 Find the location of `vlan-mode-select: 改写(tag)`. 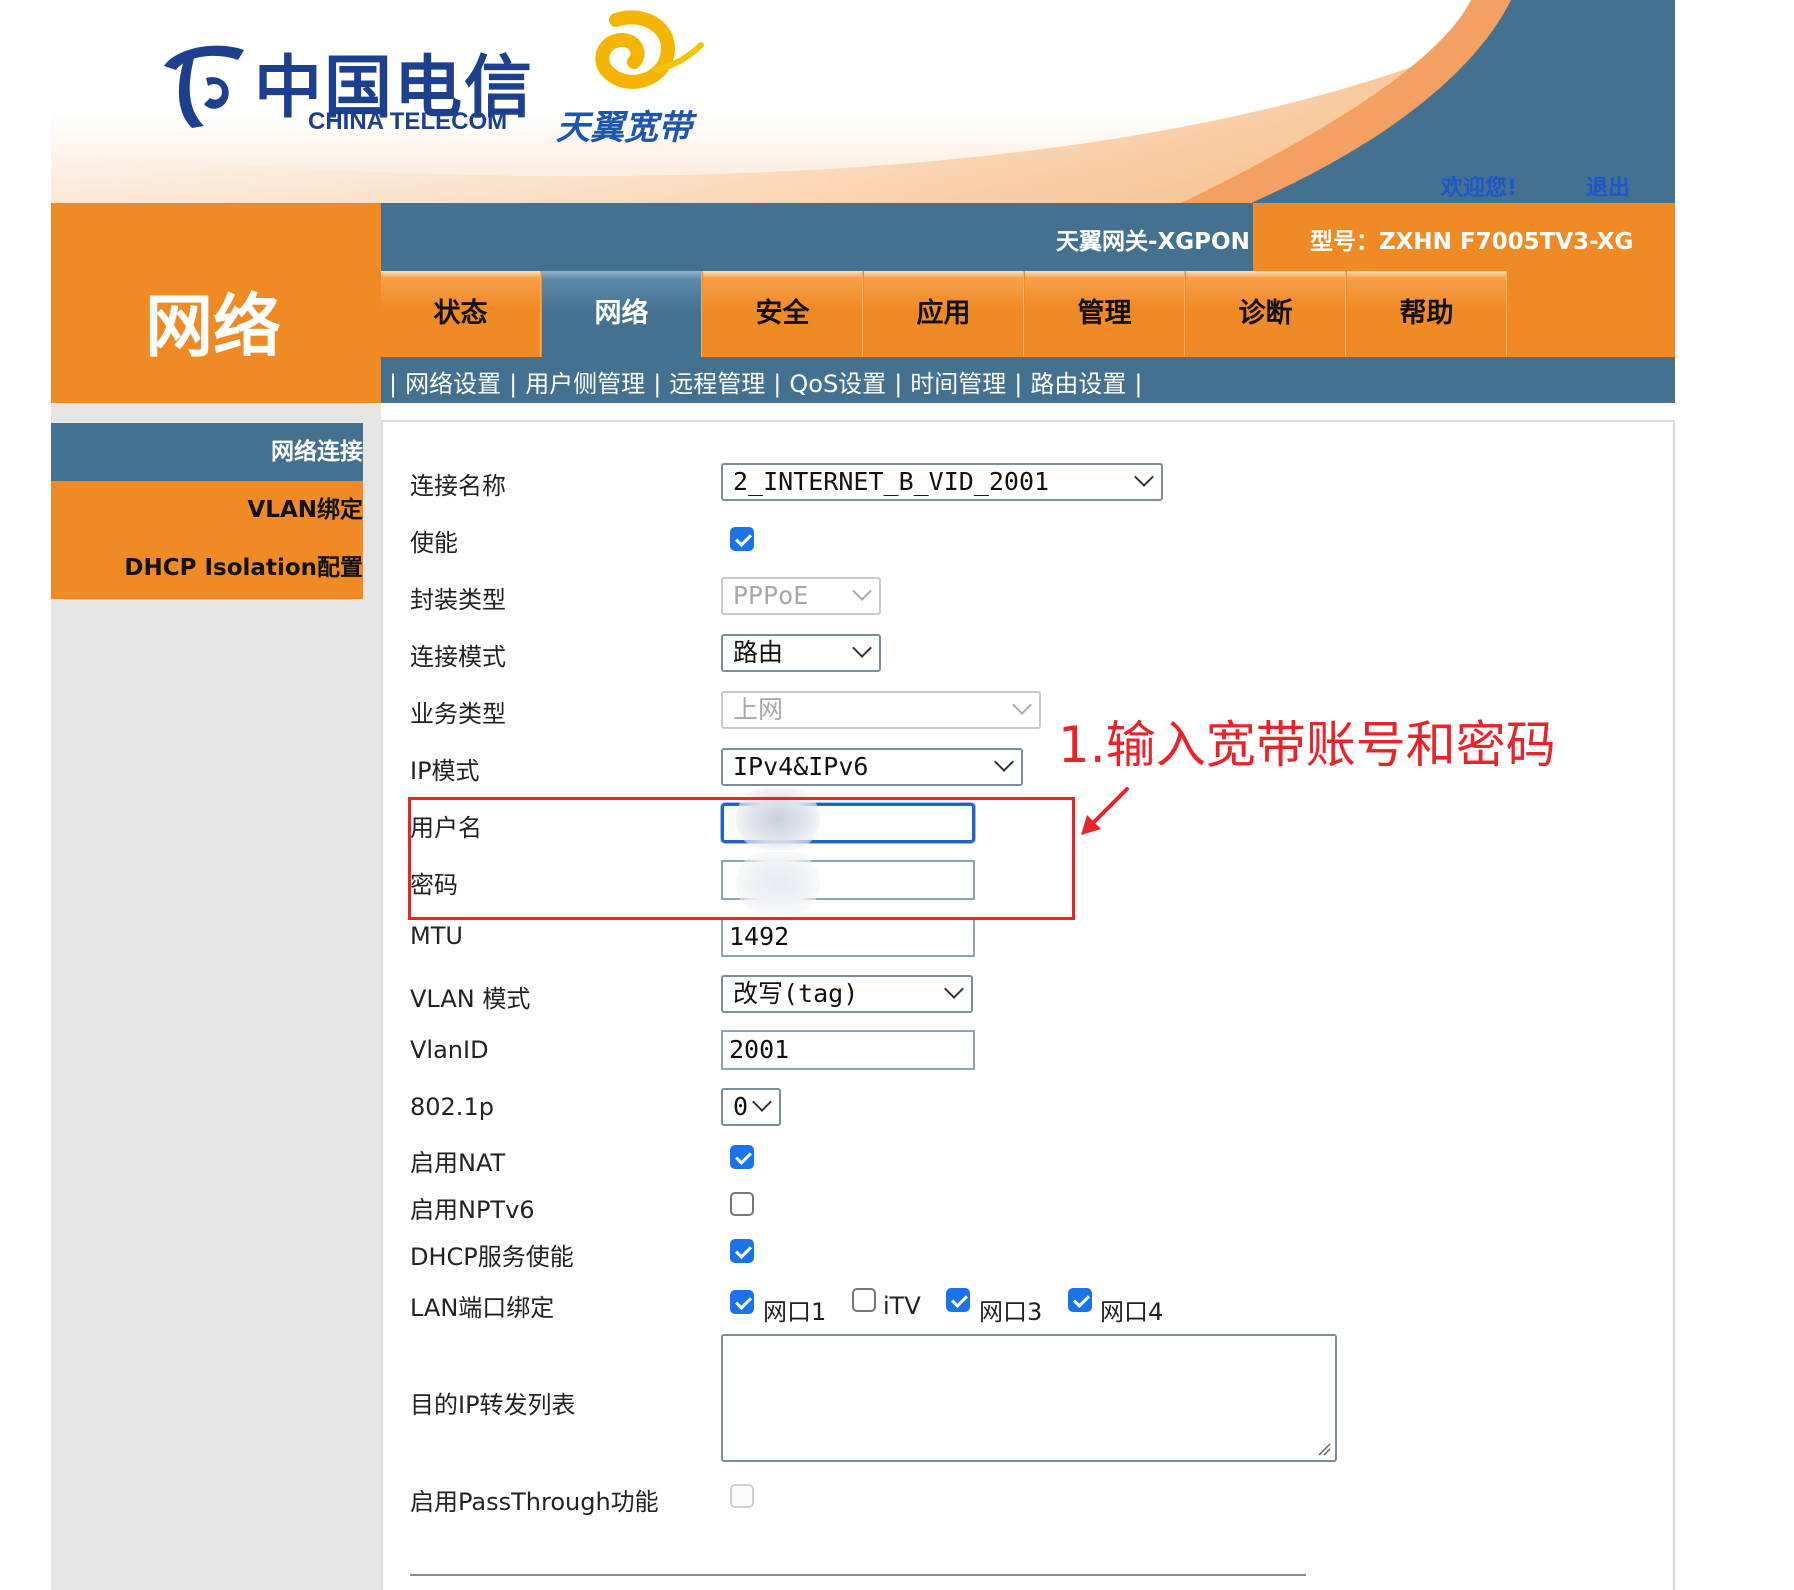

vlan-mode-select: 改写(tag) is located at coordinates (847, 994).